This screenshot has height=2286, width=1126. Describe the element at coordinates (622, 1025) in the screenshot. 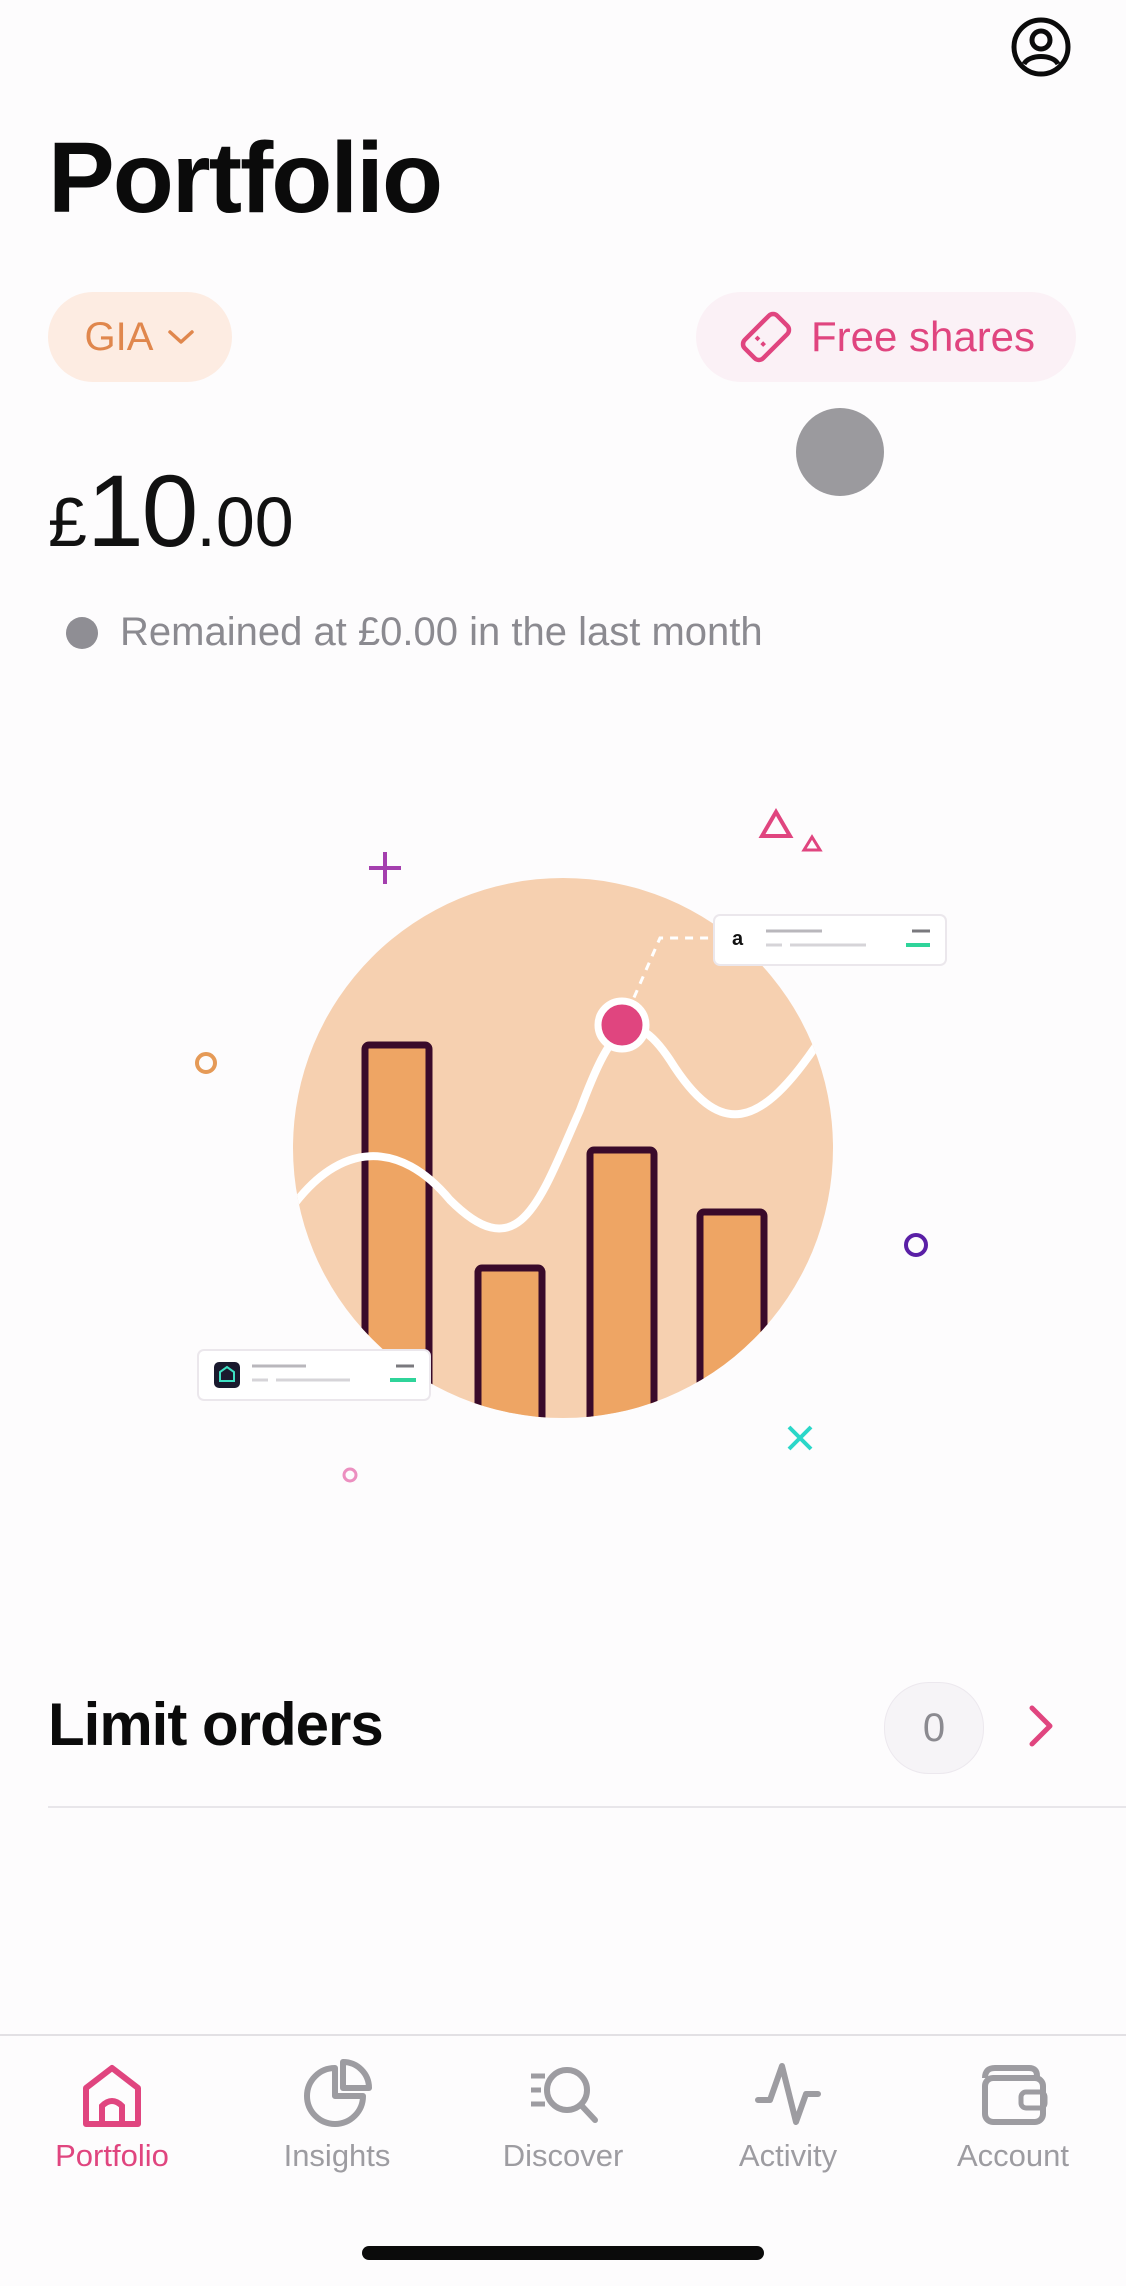

I see `illustration-highlight-point` at that location.